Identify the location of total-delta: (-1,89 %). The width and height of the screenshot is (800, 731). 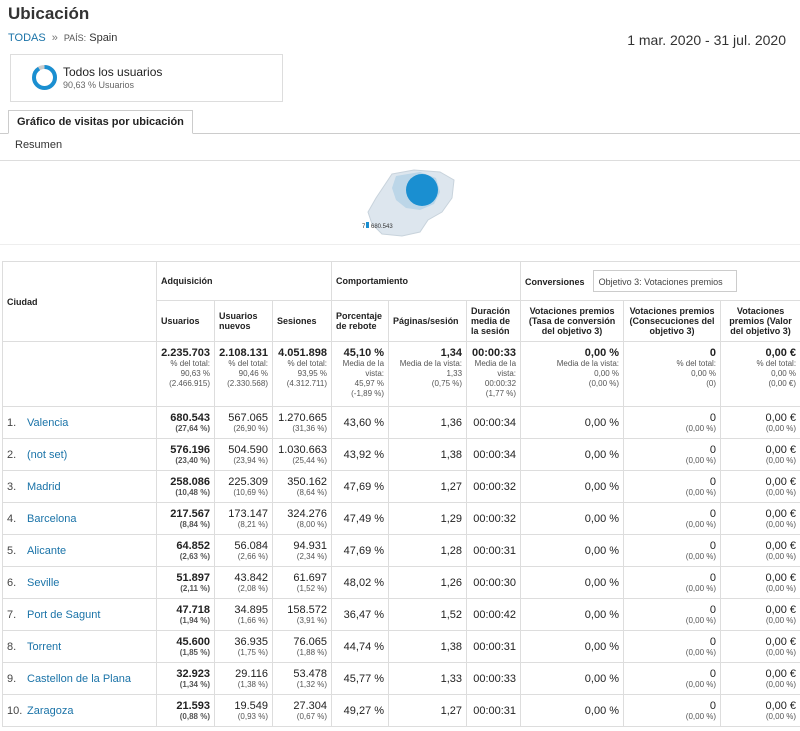
(368, 393).